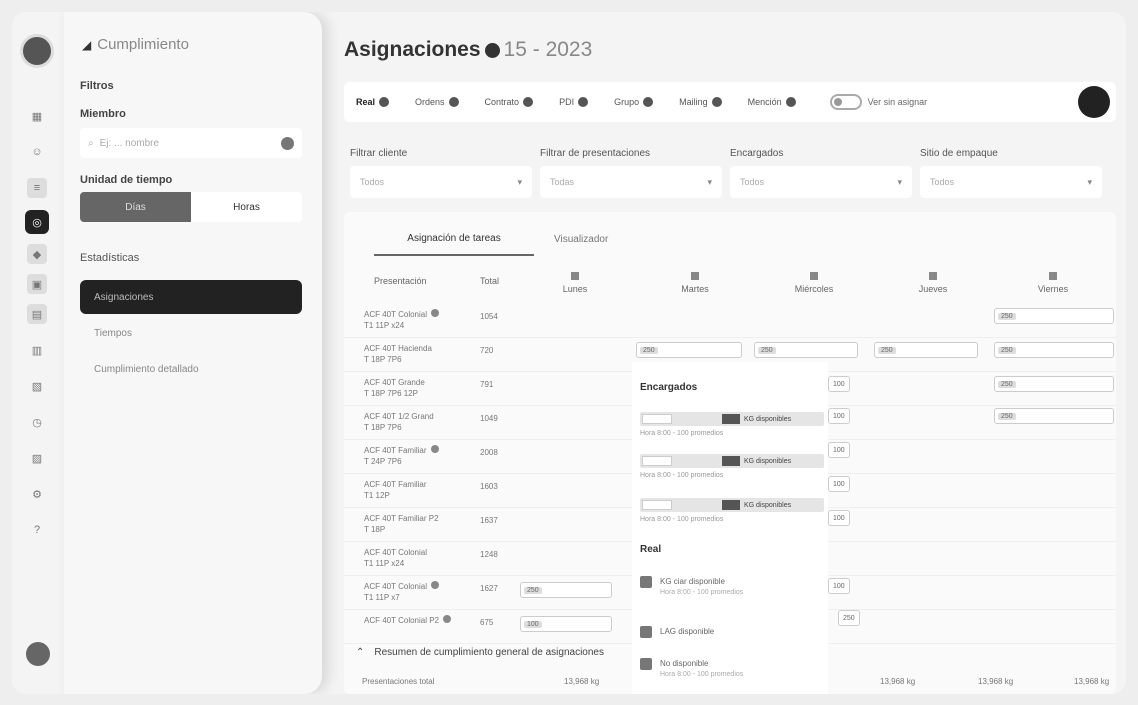 The height and width of the screenshot is (705, 1138). Describe the element at coordinates (1094, 102) in the screenshot. I see `action-button` at that location.